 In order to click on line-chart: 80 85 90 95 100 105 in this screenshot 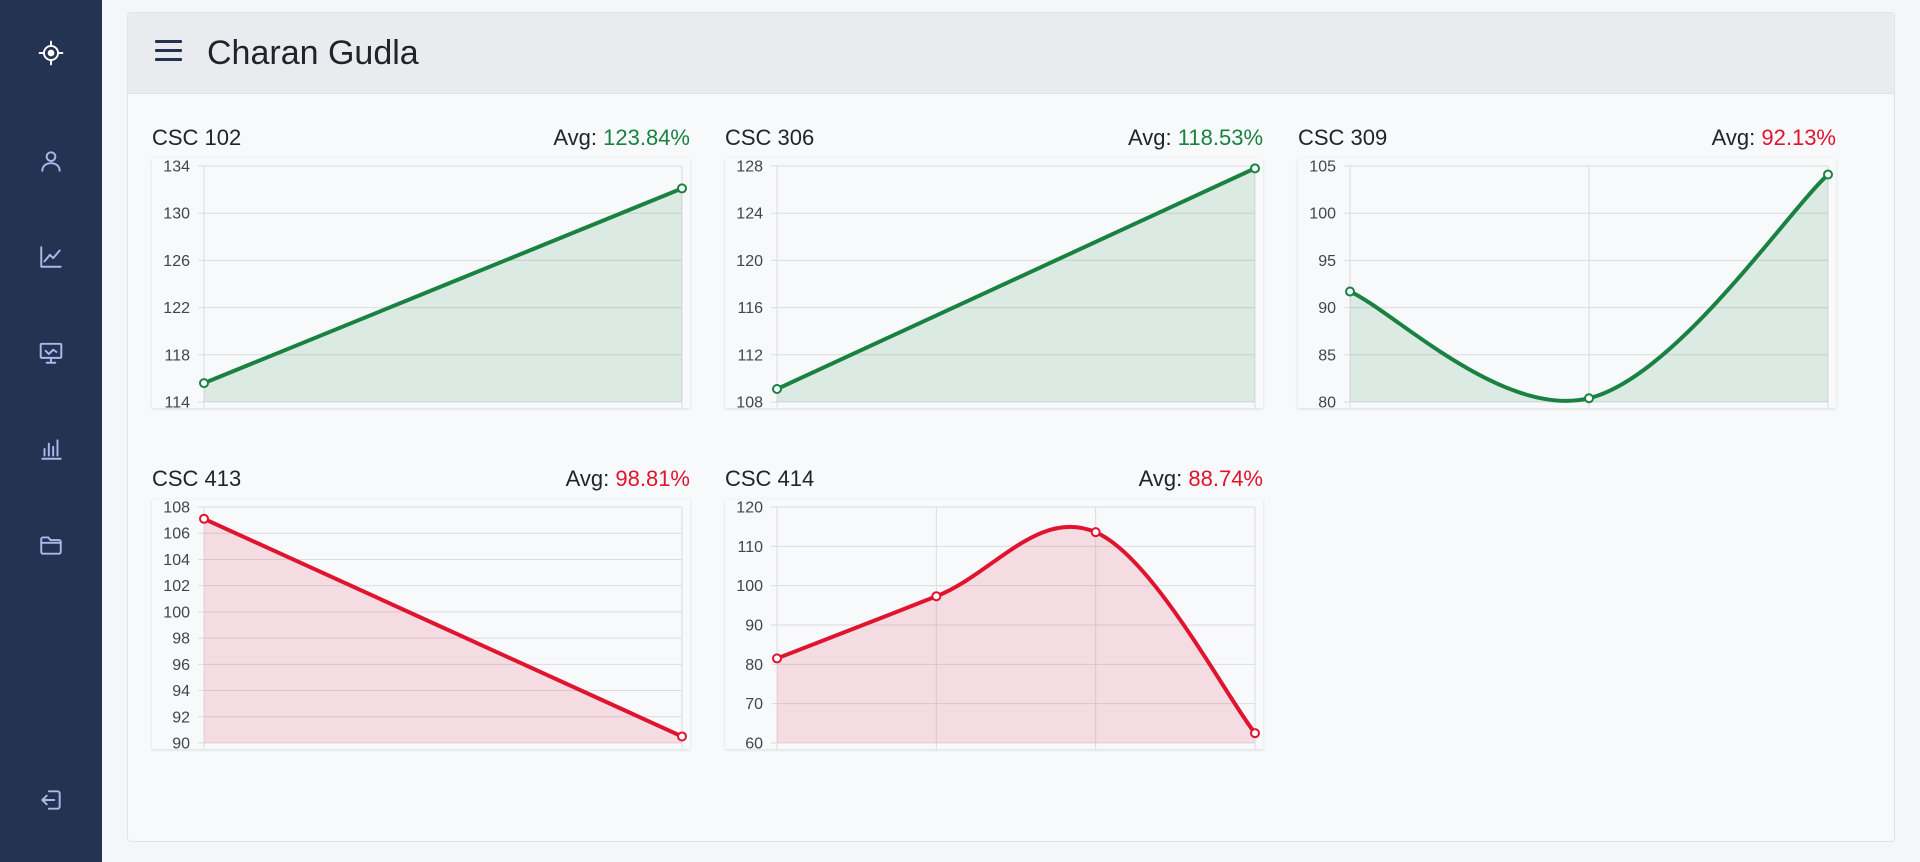, I will do `click(1567, 283)`.